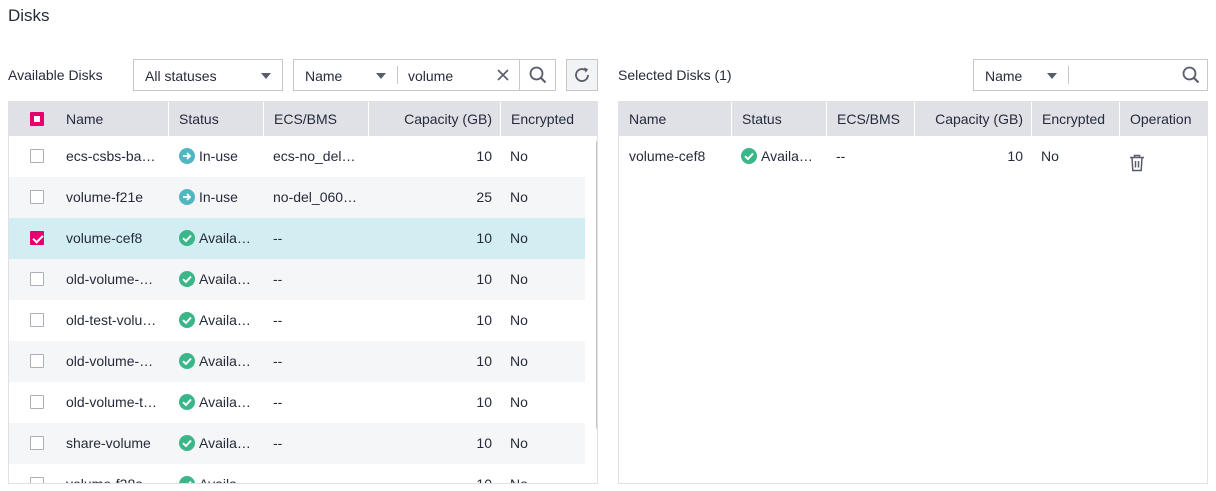  What do you see at coordinates (1021, 75) in the screenshot?
I see `selected-search-field-select: Name` at bounding box center [1021, 75].